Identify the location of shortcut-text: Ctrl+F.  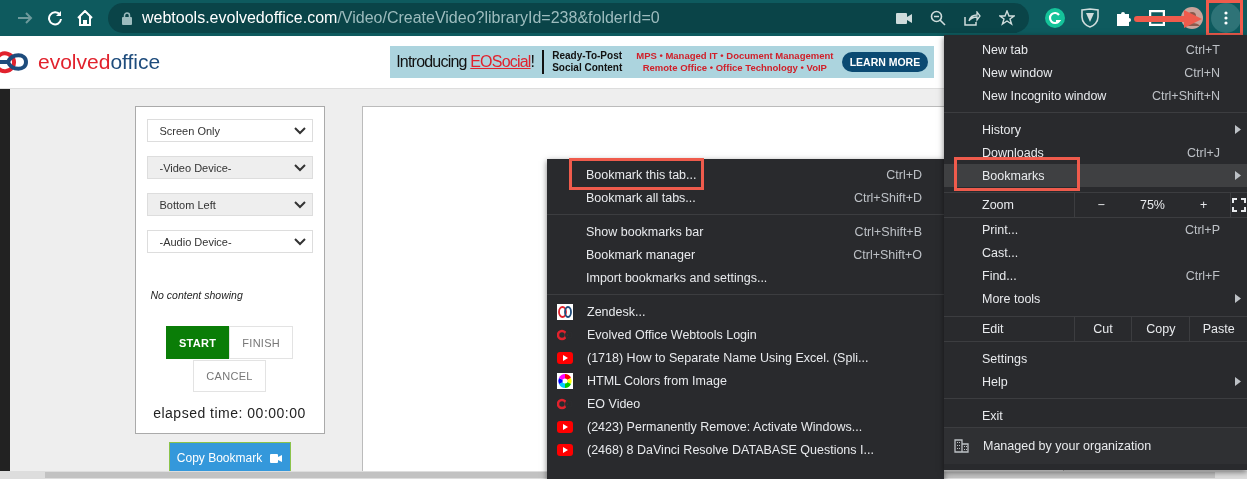
(1202, 275).